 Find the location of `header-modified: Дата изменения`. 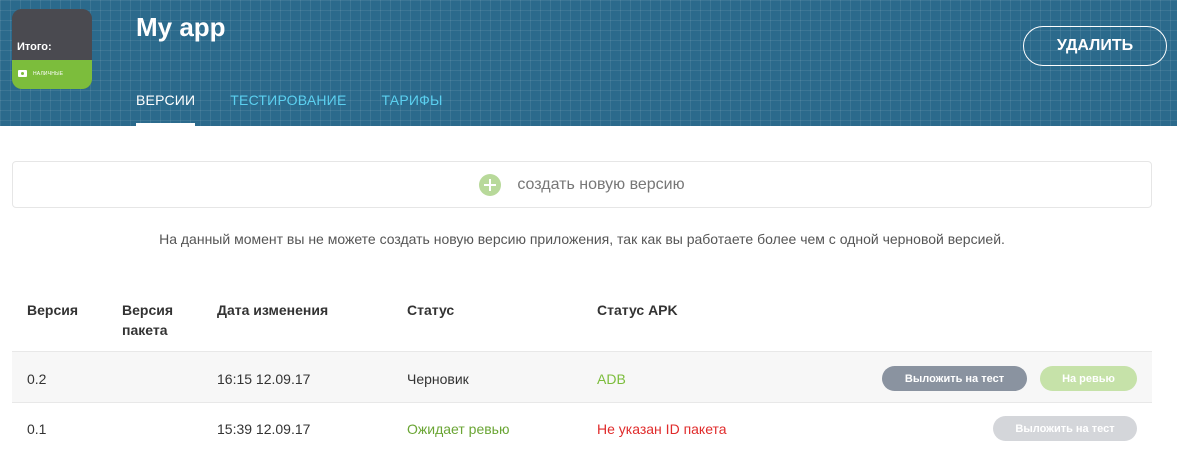

header-modified: Дата изменения is located at coordinates (273, 310).